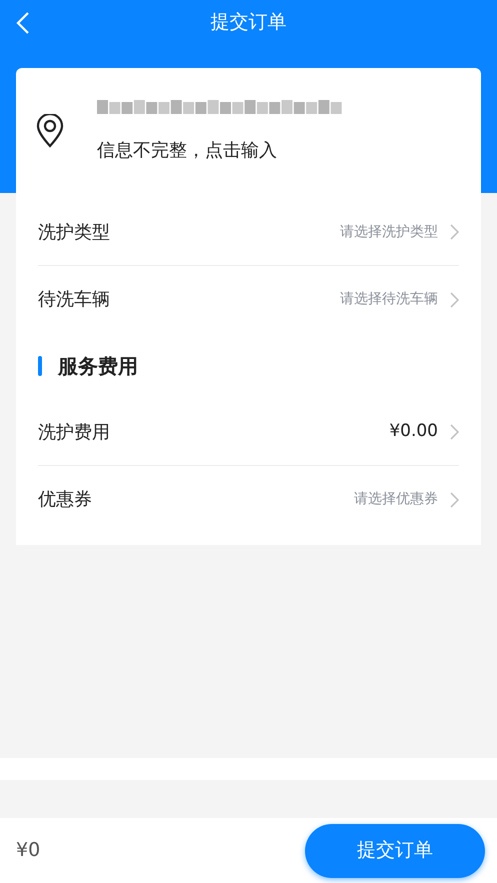 The width and height of the screenshot is (497, 883). I want to click on row-label: 洗护类型, so click(74, 232).